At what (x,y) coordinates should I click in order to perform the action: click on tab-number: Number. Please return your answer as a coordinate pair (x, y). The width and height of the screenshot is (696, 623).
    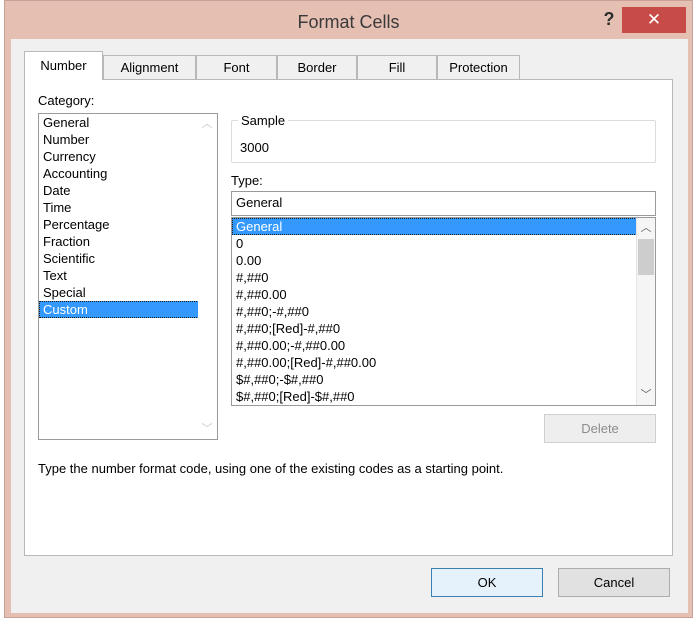
    Looking at the image, I should click on (63, 65).